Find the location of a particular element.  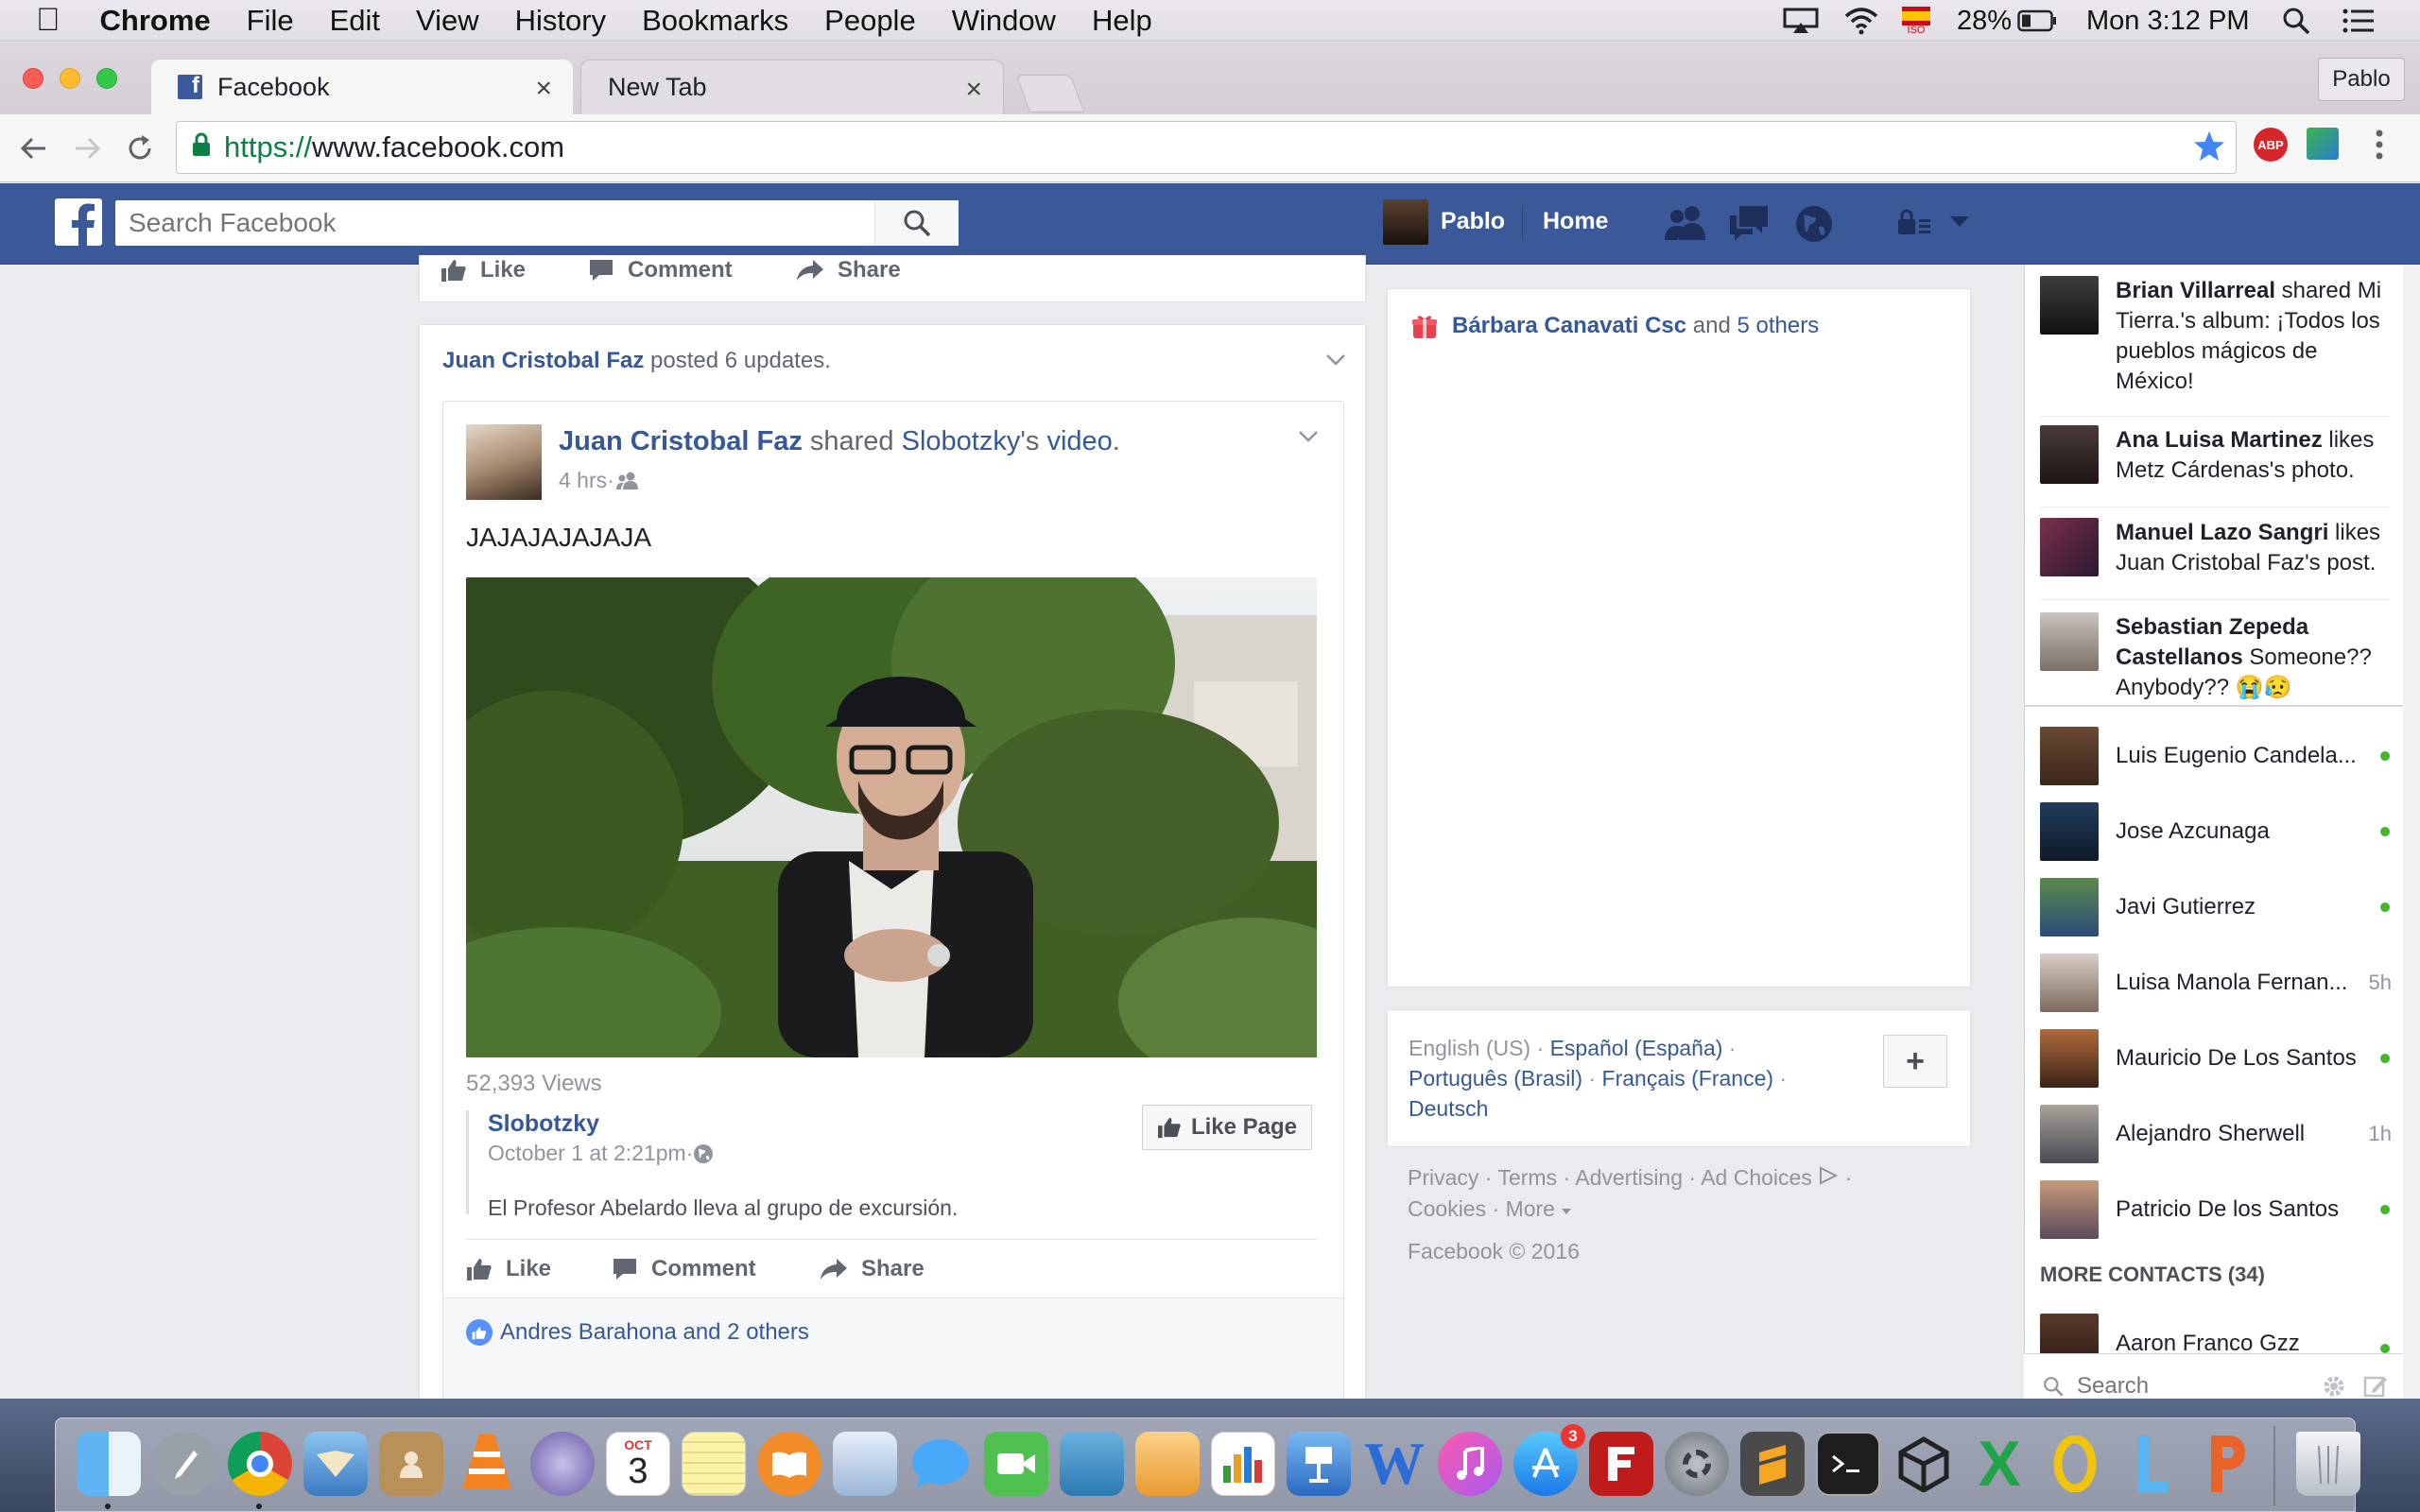

back-arrow-icon is located at coordinates (34, 150).